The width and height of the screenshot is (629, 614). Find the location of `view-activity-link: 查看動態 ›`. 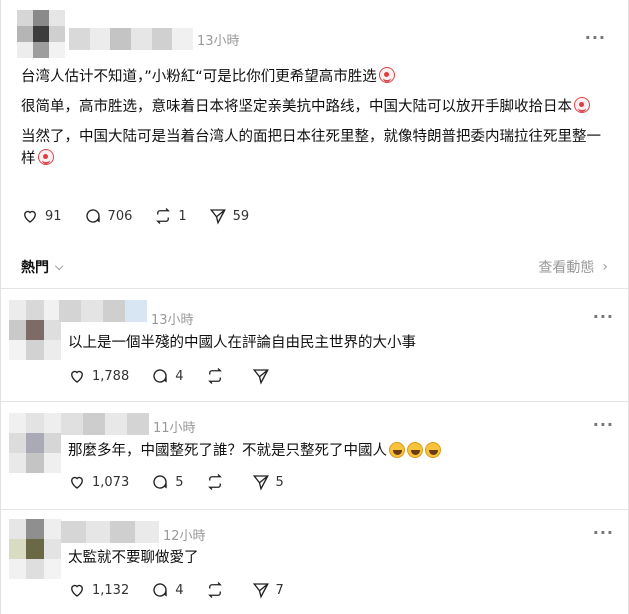

view-activity-link: 查看動態 › is located at coordinates (573, 267).